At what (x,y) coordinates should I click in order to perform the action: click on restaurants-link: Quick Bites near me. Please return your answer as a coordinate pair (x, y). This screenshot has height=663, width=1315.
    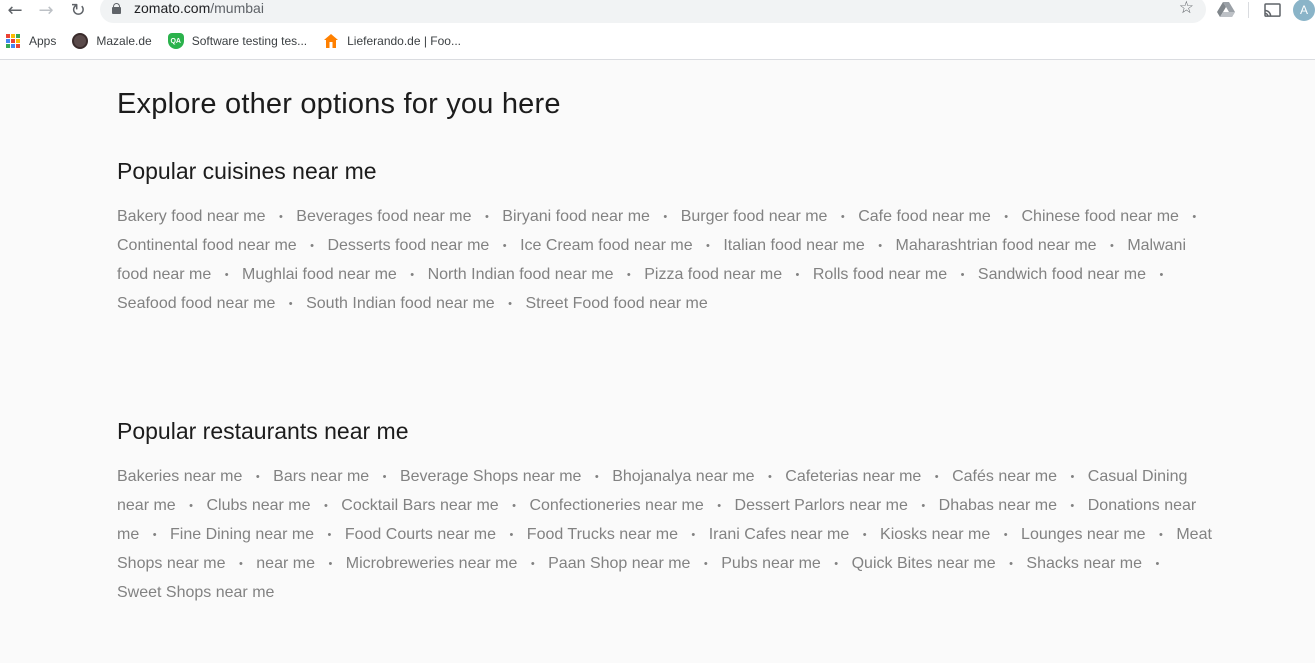
    Looking at the image, I should click on (924, 563).